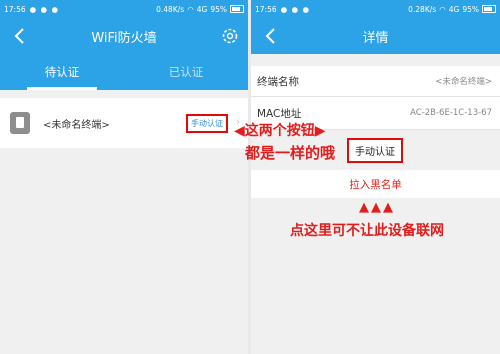 Image resolution: width=500 pixels, height=354 pixels. What do you see at coordinates (186, 72) in the screenshot?
I see `tab-authenticated: 已认证` at bounding box center [186, 72].